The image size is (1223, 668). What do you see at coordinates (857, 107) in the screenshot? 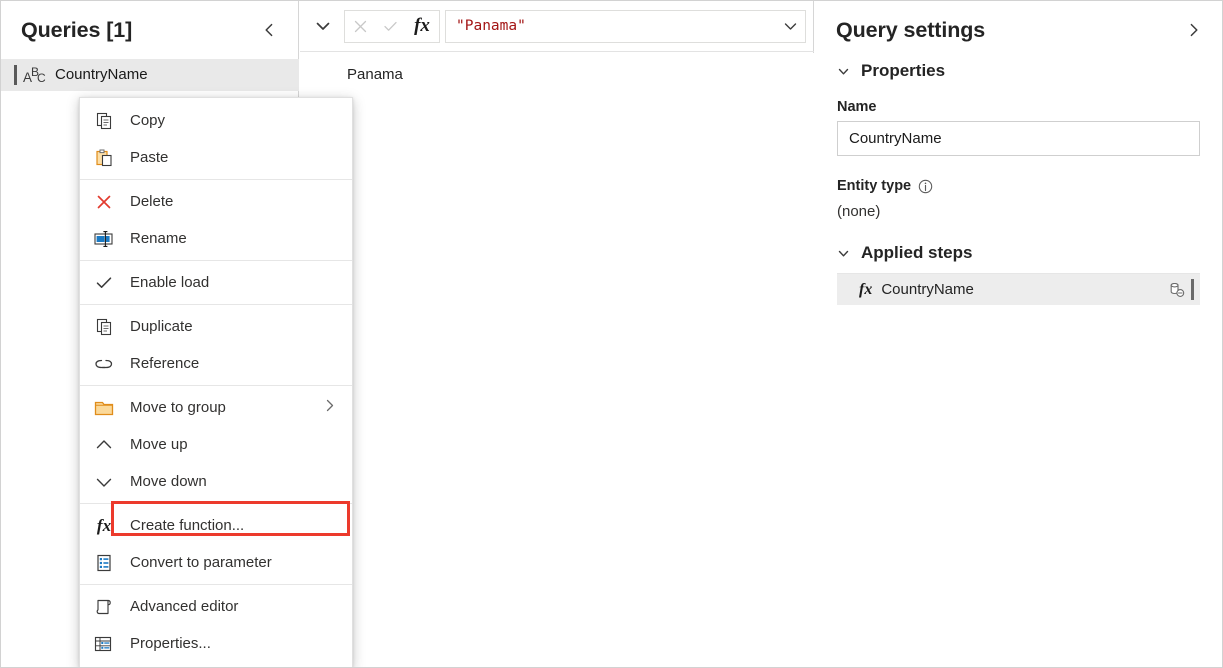
I see `name-field-label: Name` at bounding box center [857, 107].